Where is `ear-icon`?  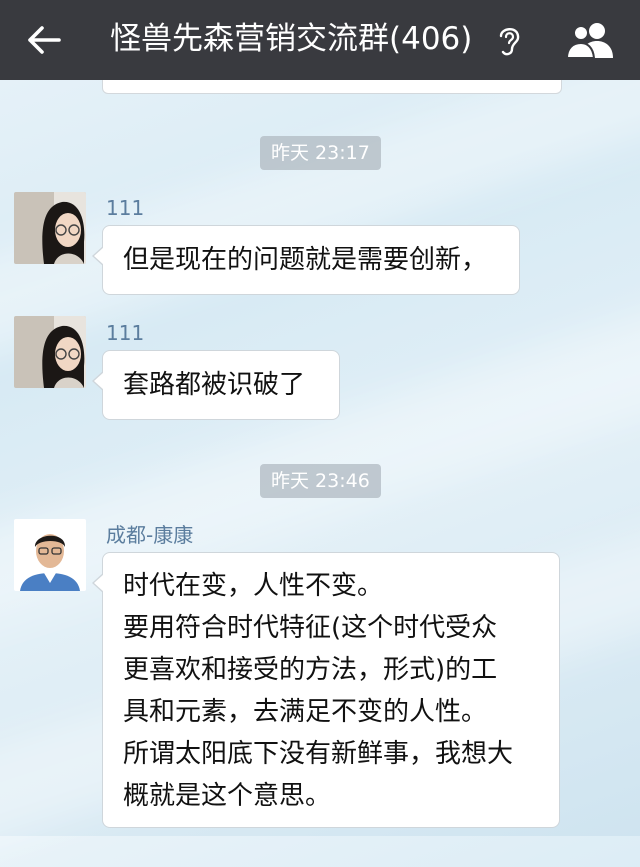 ear-icon is located at coordinates (509, 40).